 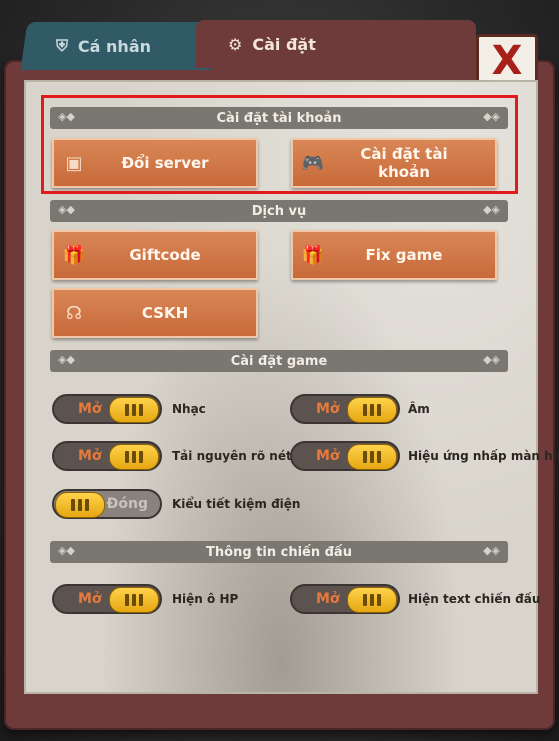 I want to click on show-battle-text-toggle: Mở, so click(x=345, y=599).